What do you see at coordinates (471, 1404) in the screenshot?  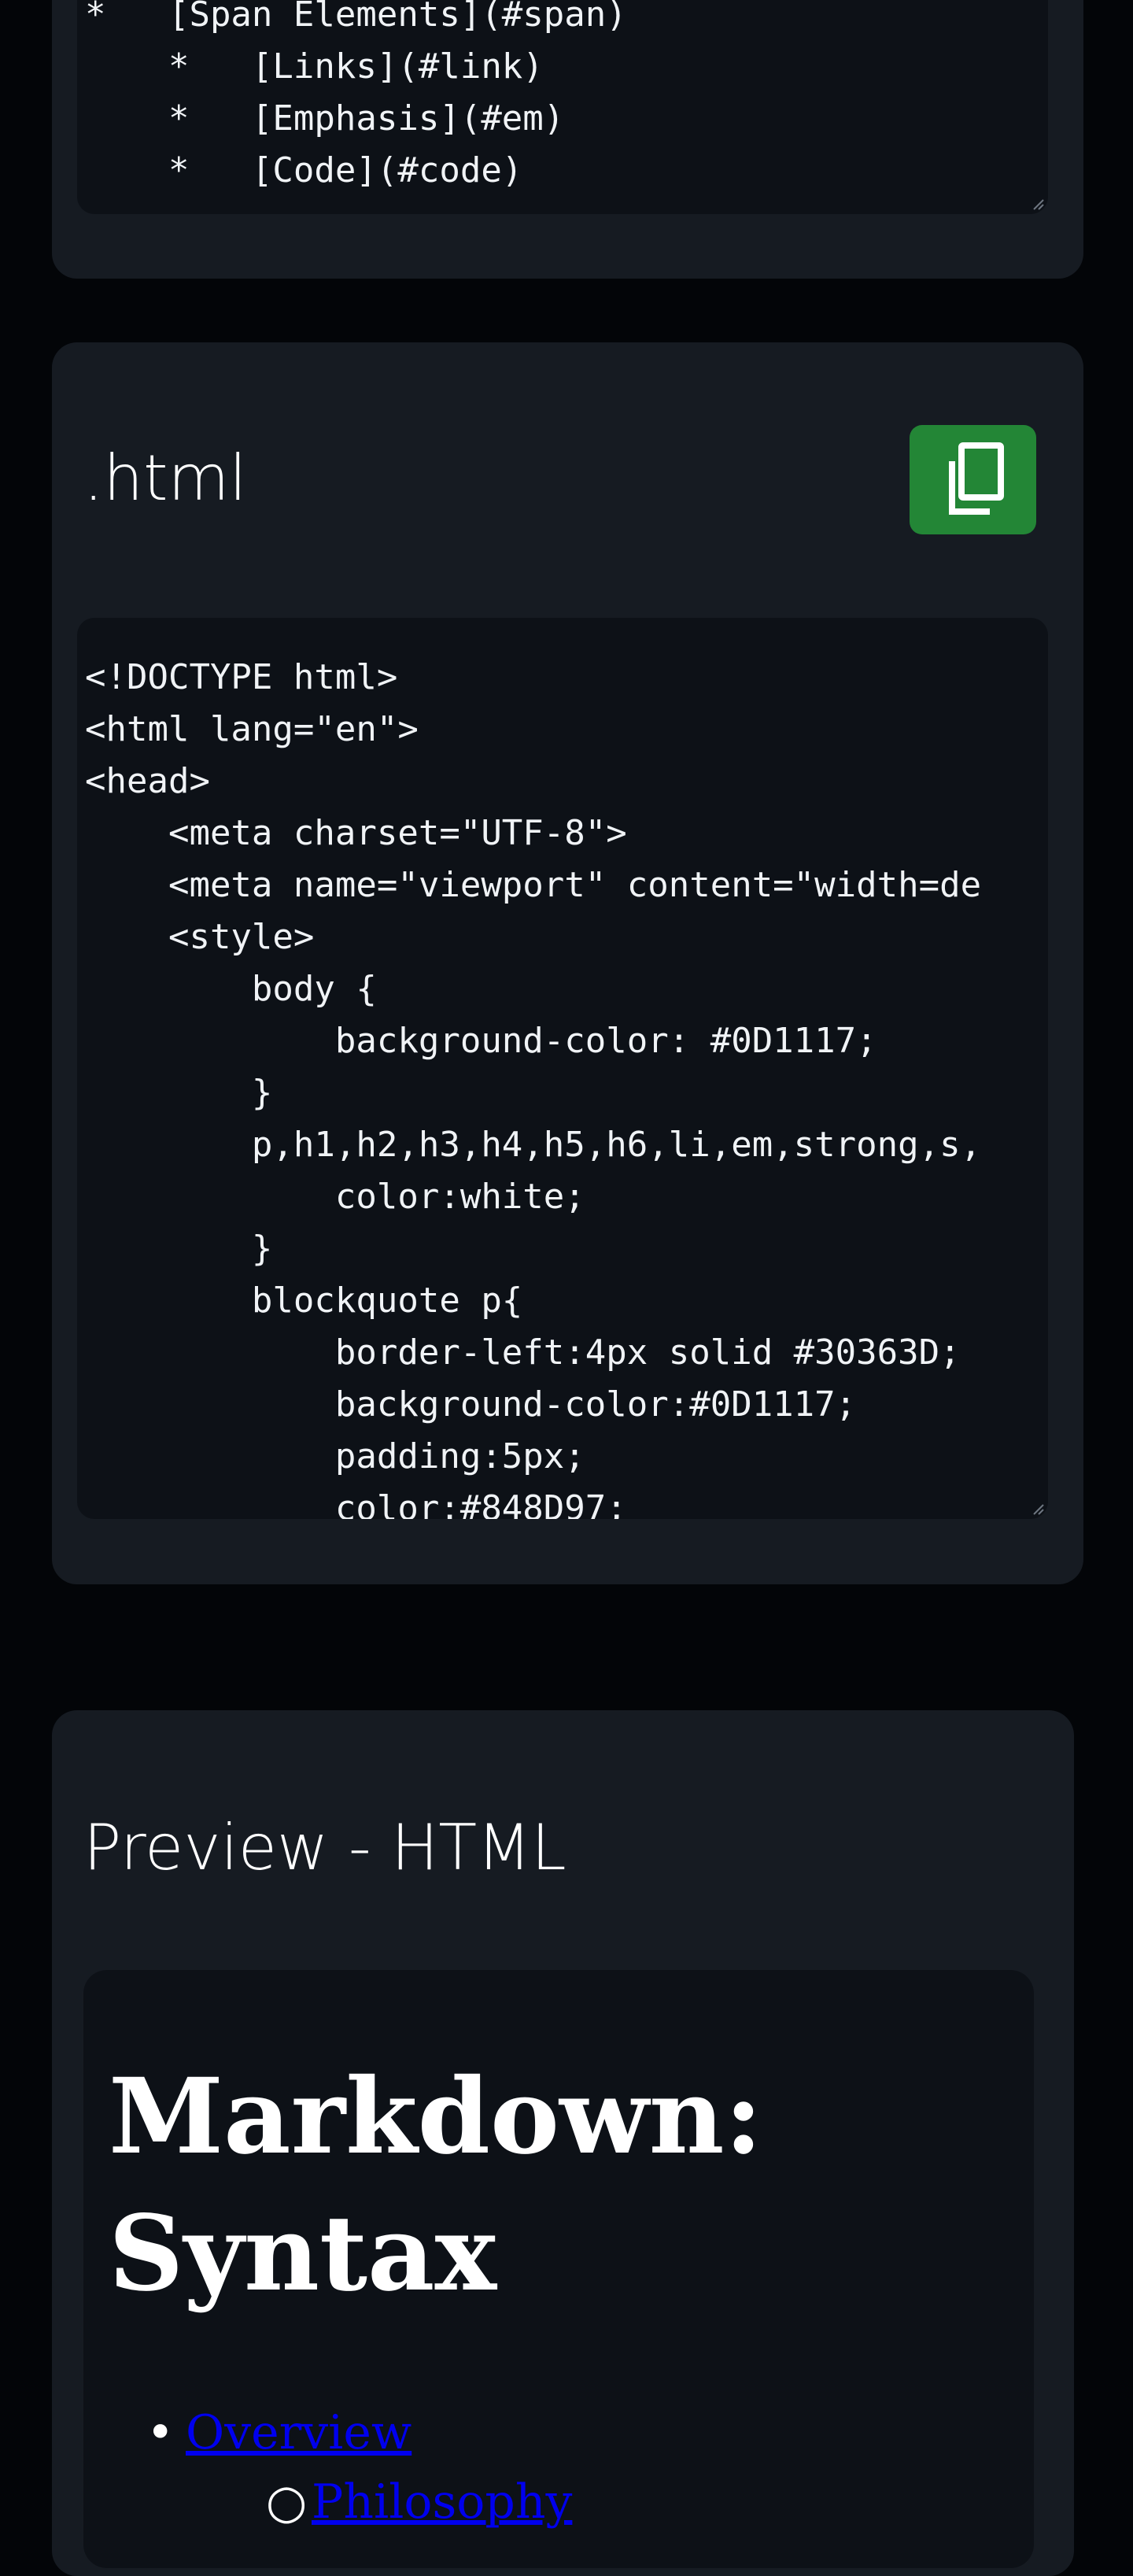 I see `html-code-line: background-color:#0D1117;` at bounding box center [471, 1404].